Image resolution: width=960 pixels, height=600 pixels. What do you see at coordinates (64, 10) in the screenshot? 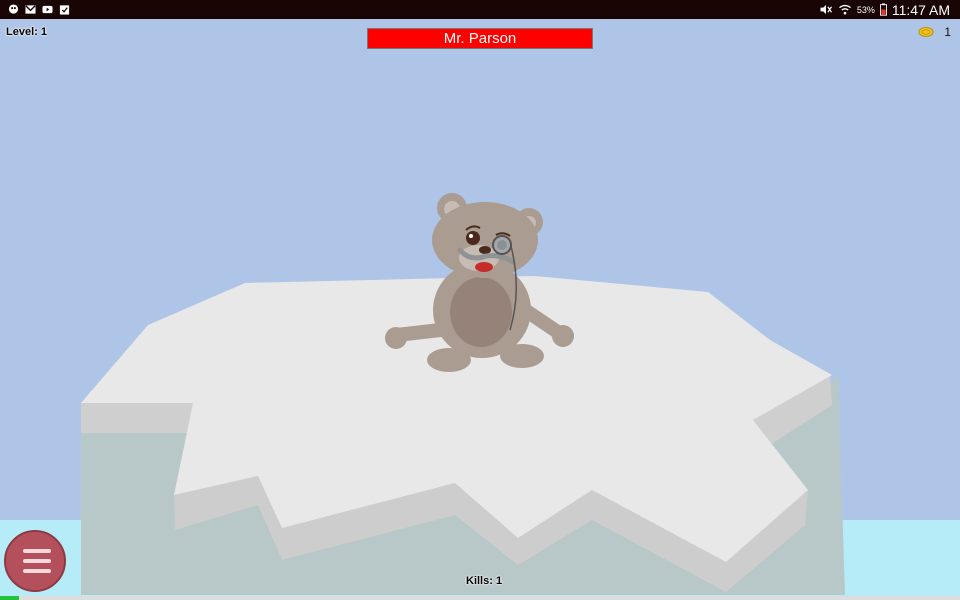
I see `clipboard-icon` at bounding box center [64, 10].